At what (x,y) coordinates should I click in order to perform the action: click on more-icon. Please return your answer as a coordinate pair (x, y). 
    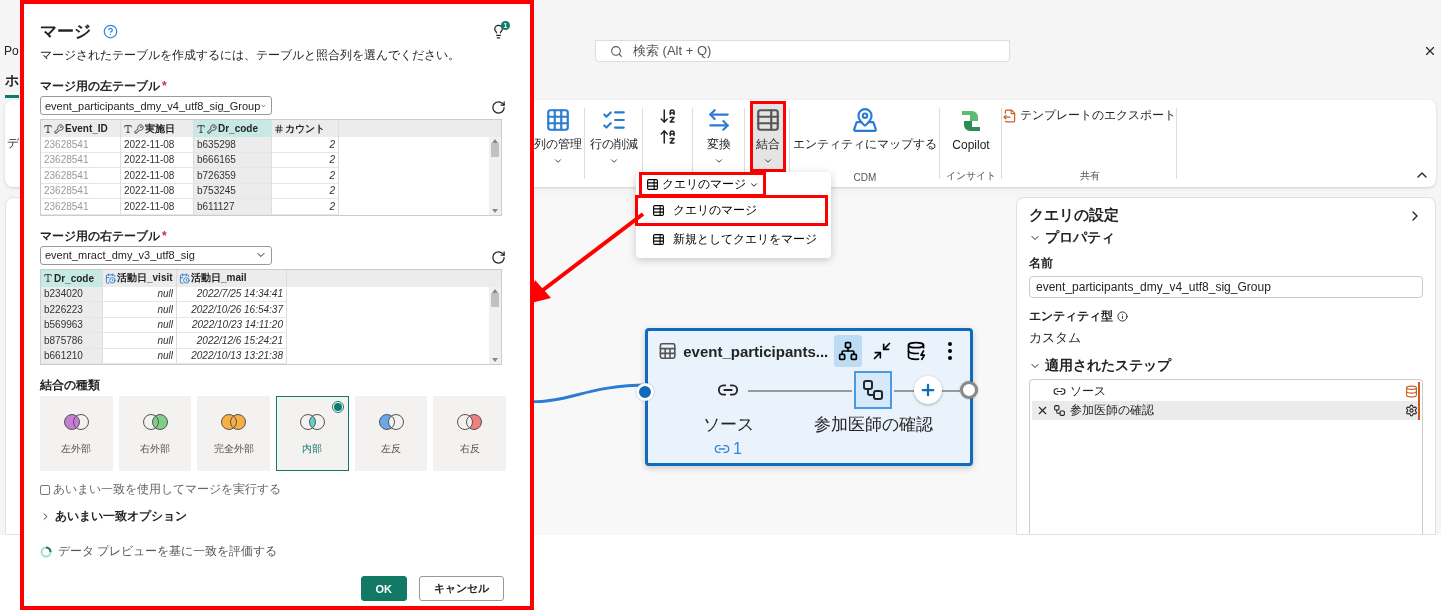
    Looking at the image, I should click on (950, 351).